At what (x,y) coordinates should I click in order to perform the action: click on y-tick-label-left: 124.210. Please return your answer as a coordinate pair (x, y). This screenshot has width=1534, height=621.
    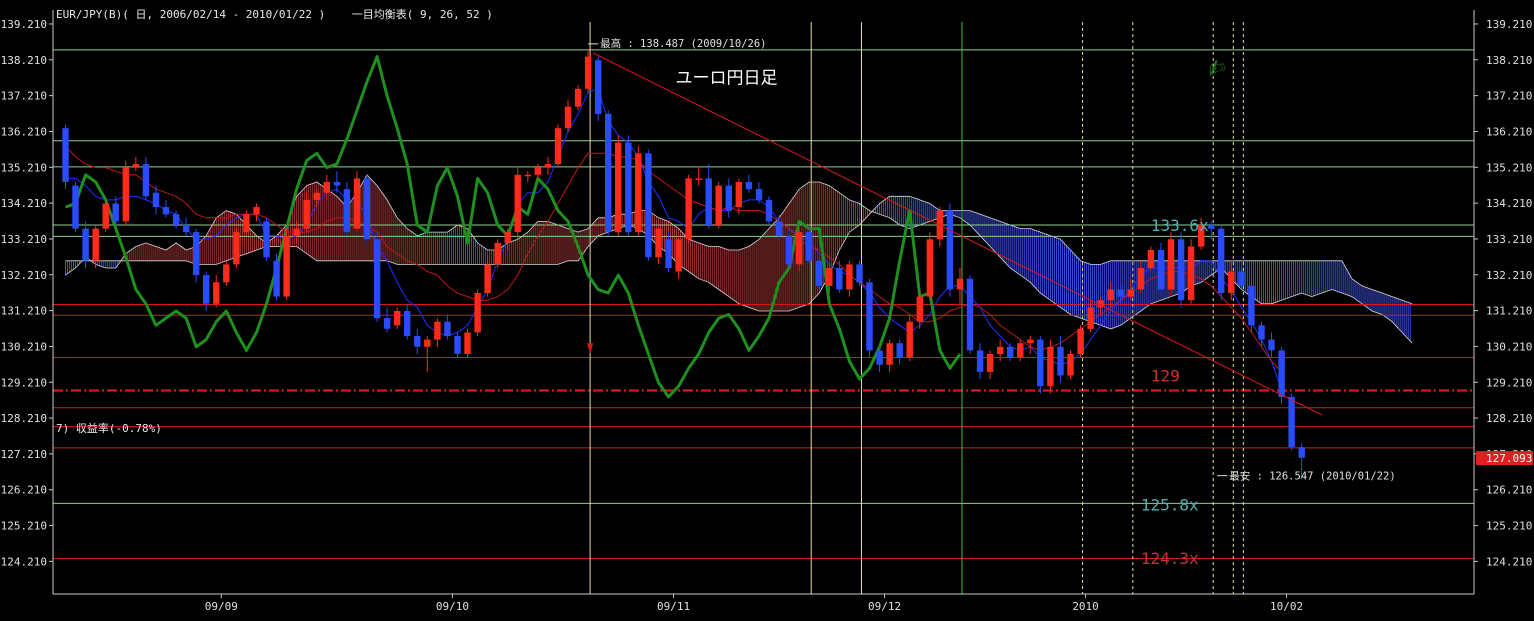
    Looking at the image, I should click on (24, 561).